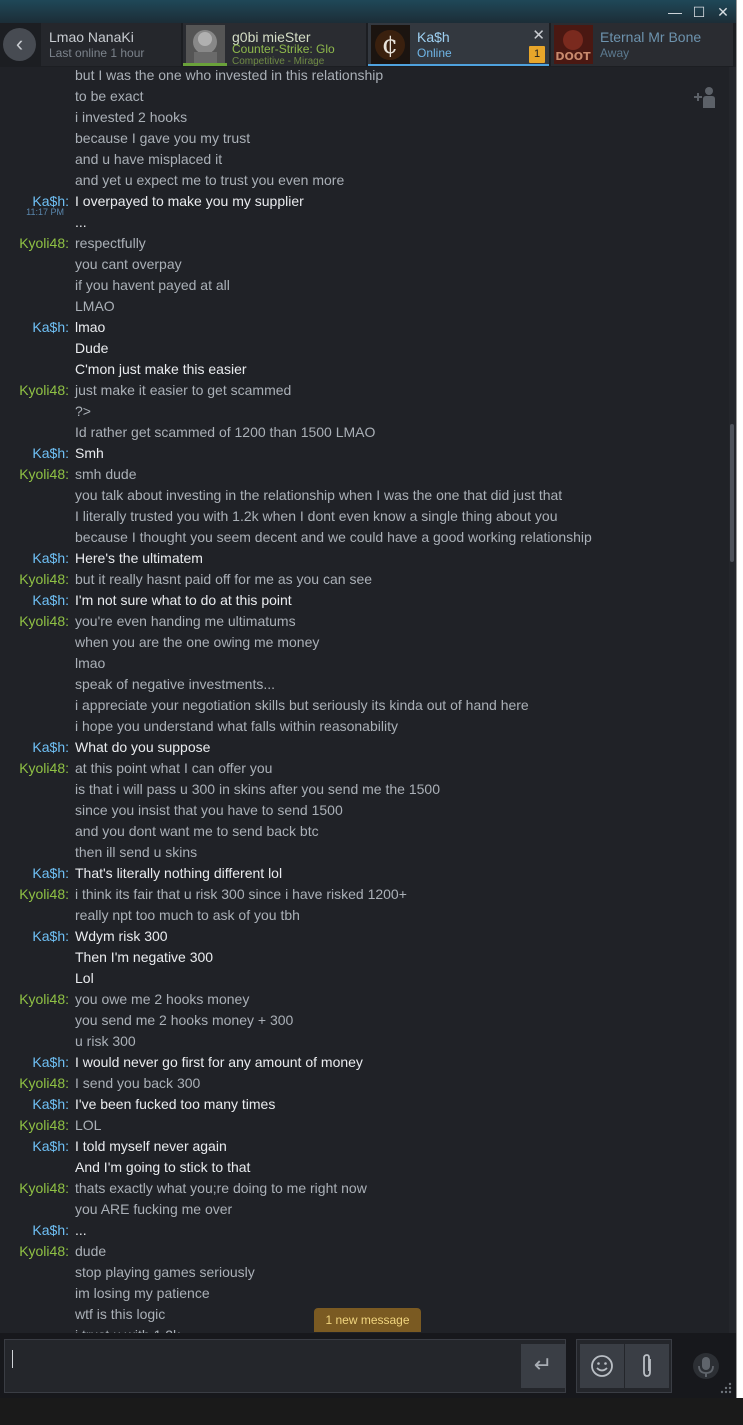 The image size is (743, 1425). What do you see at coordinates (285, 1366) in the screenshot?
I see `message-input: ↵` at bounding box center [285, 1366].